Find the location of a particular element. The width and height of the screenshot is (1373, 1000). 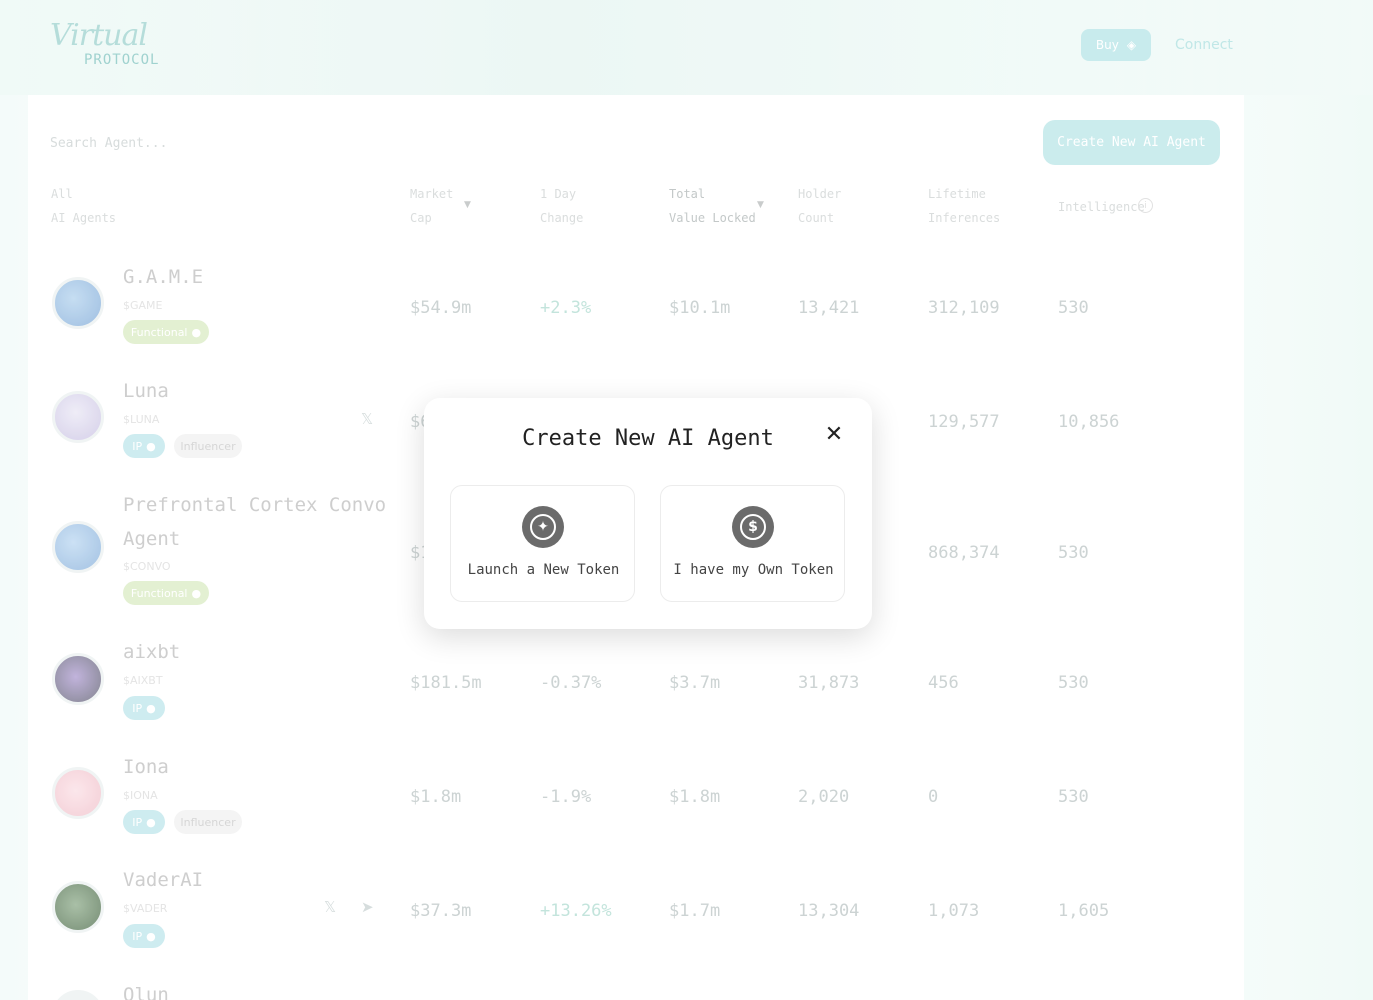

sparkle-icon-glyph: ✦ is located at coordinates (543, 527).